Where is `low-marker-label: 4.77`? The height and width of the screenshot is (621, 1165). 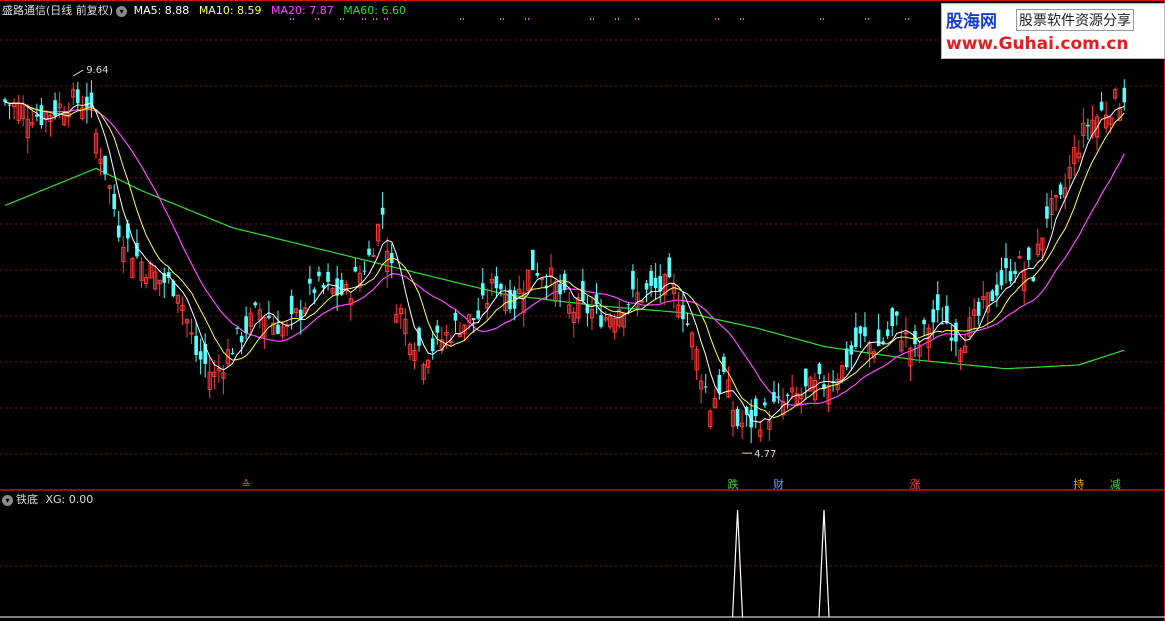
low-marker-label: 4.77 is located at coordinates (765, 454).